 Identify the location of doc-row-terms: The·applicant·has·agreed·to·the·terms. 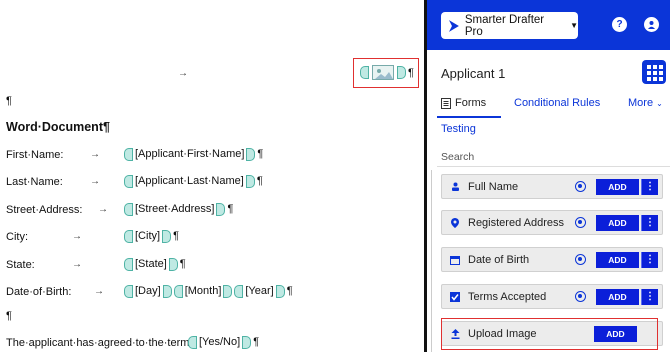
(100, 343).